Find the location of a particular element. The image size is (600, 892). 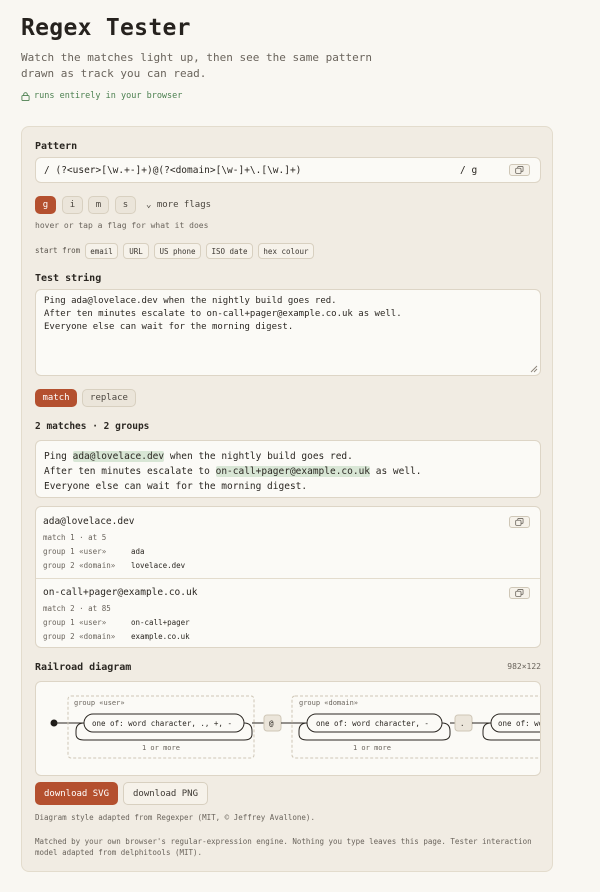

lock-icon is located at coordinates (25, 96).